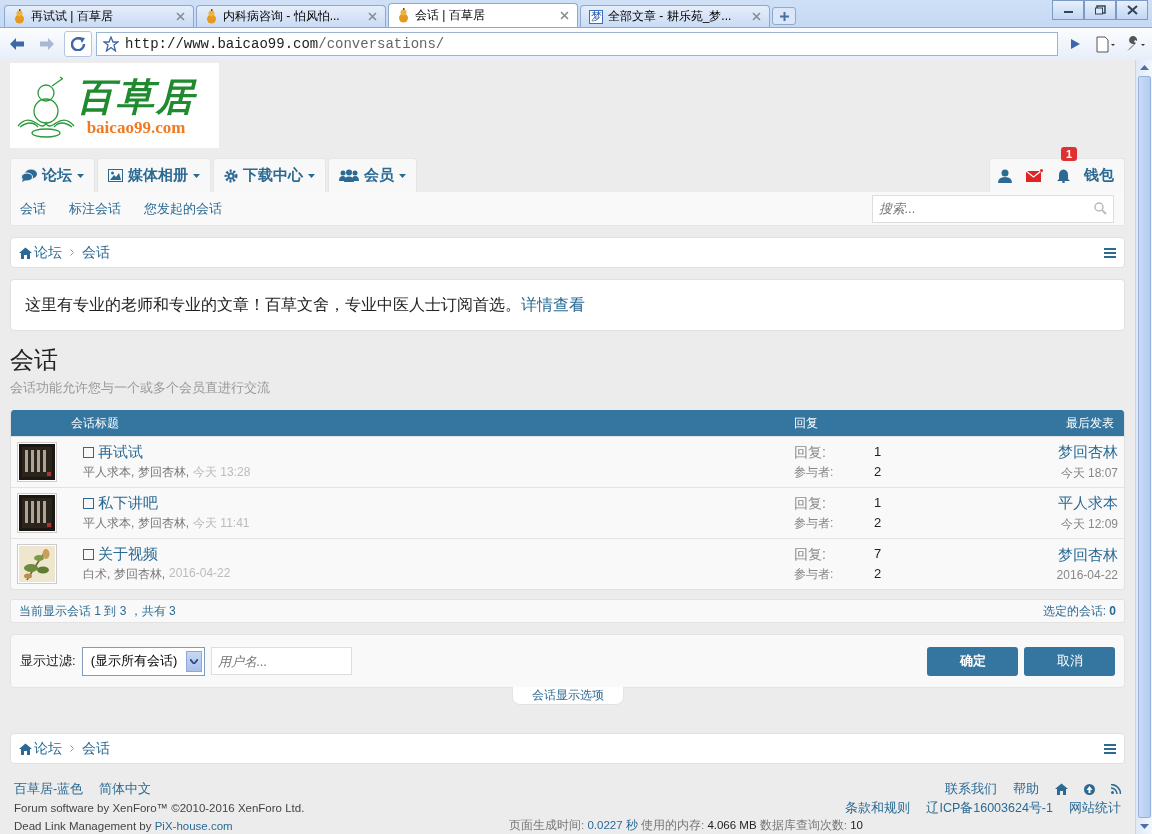 The image size is (1152, 834). I want to click on subnav-link: 您发起的会话, so click(183, 208).